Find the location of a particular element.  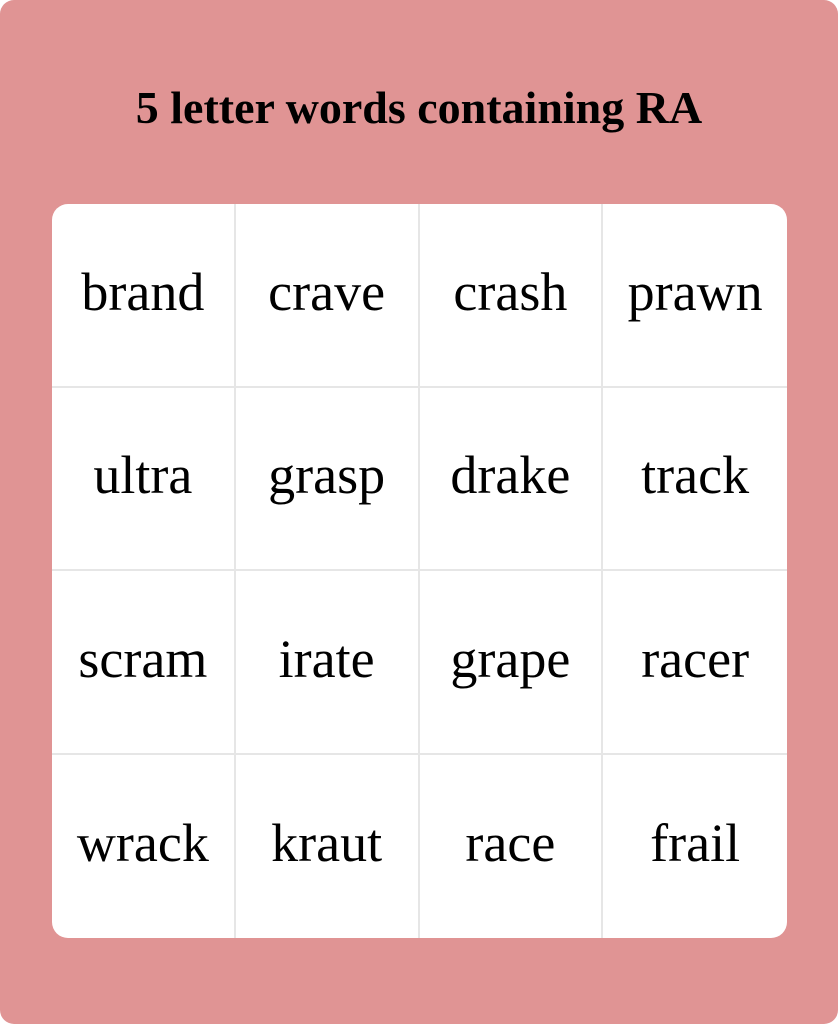

word-cell: wrack is located at coordinates (144, 846).